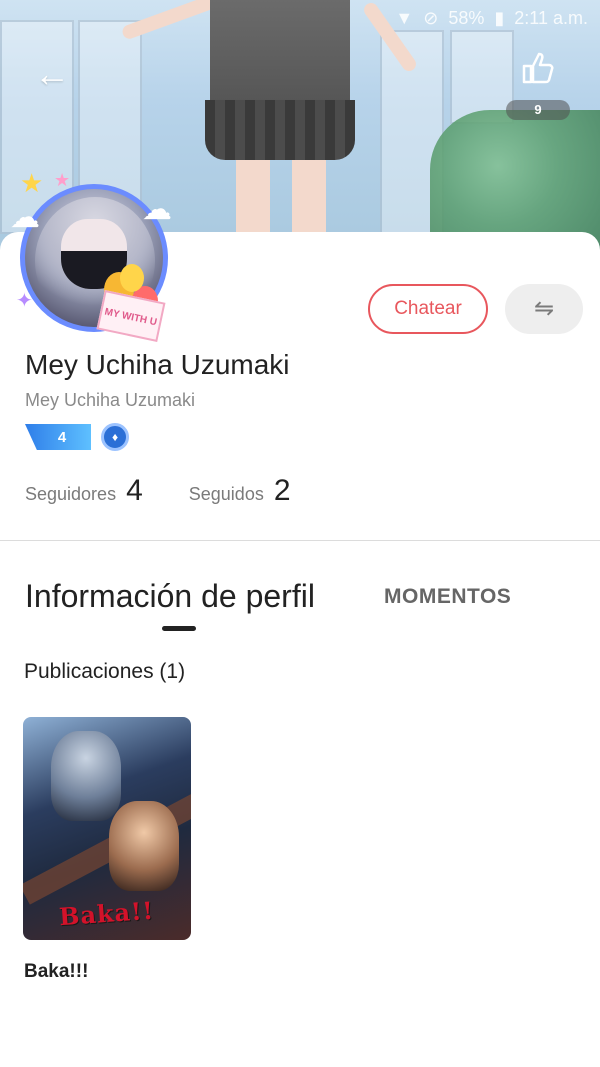  I want to click on like-button, so click(538, 70).